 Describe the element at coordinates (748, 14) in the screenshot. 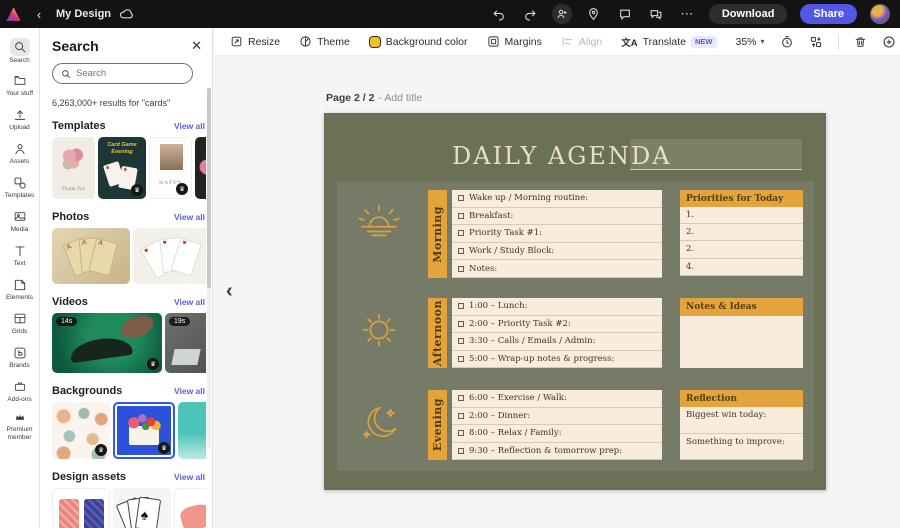

I see `download-button: Download` at that location.